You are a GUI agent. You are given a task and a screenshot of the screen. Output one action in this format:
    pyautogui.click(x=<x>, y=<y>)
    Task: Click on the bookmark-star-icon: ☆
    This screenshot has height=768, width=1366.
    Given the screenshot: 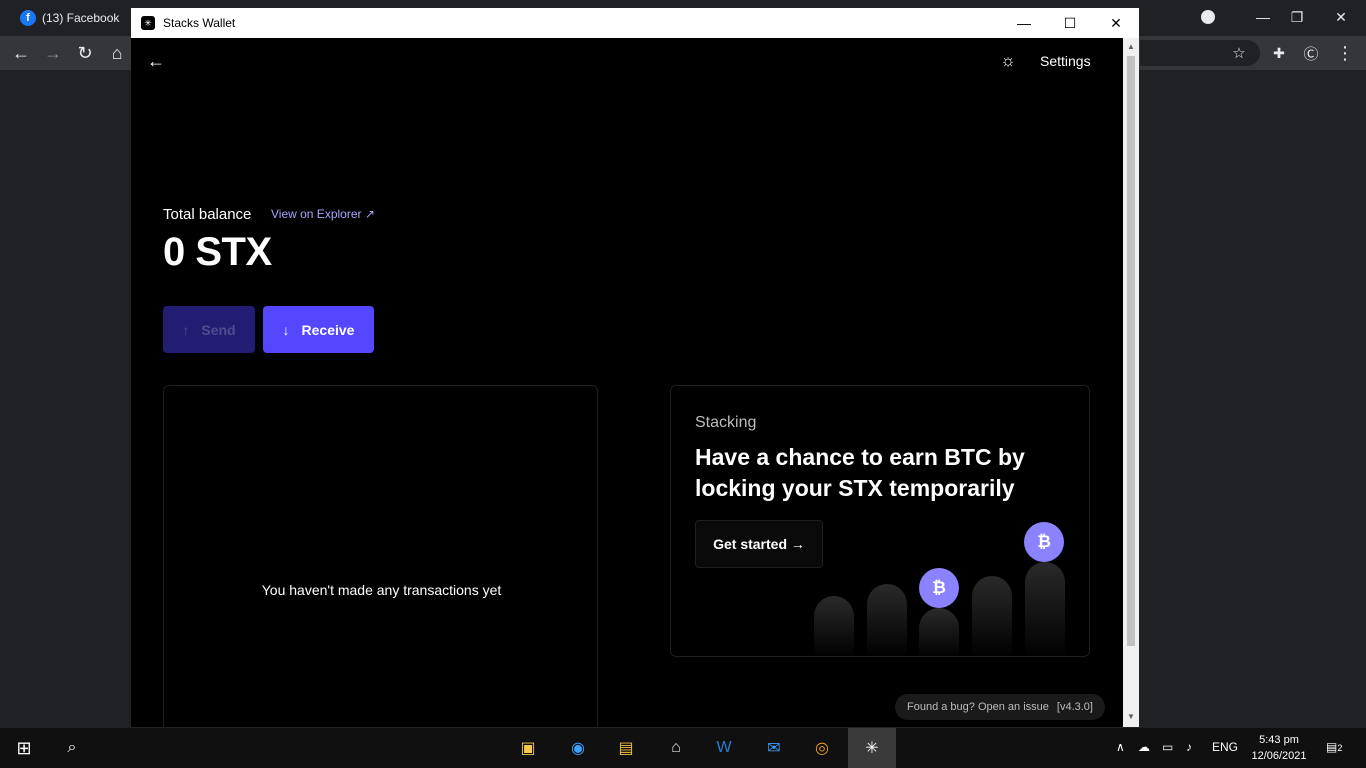 What is the action you would take?
    pyautogui.click(x=1239, y=53)
    